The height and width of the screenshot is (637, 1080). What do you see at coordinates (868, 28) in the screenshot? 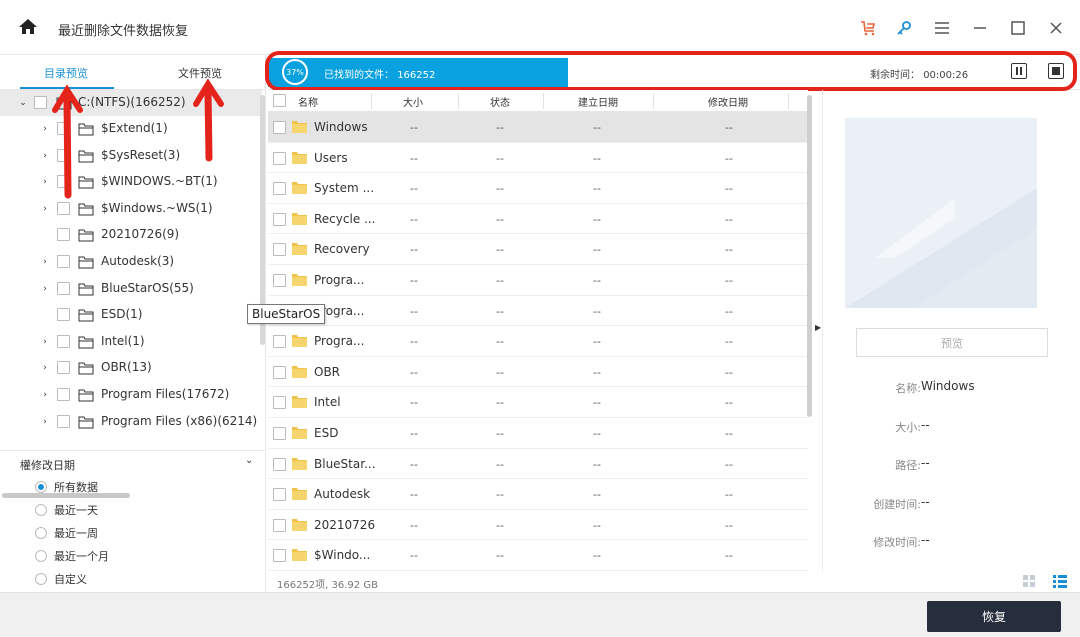
I see `cart-icon` at bounding box center [868, 28].